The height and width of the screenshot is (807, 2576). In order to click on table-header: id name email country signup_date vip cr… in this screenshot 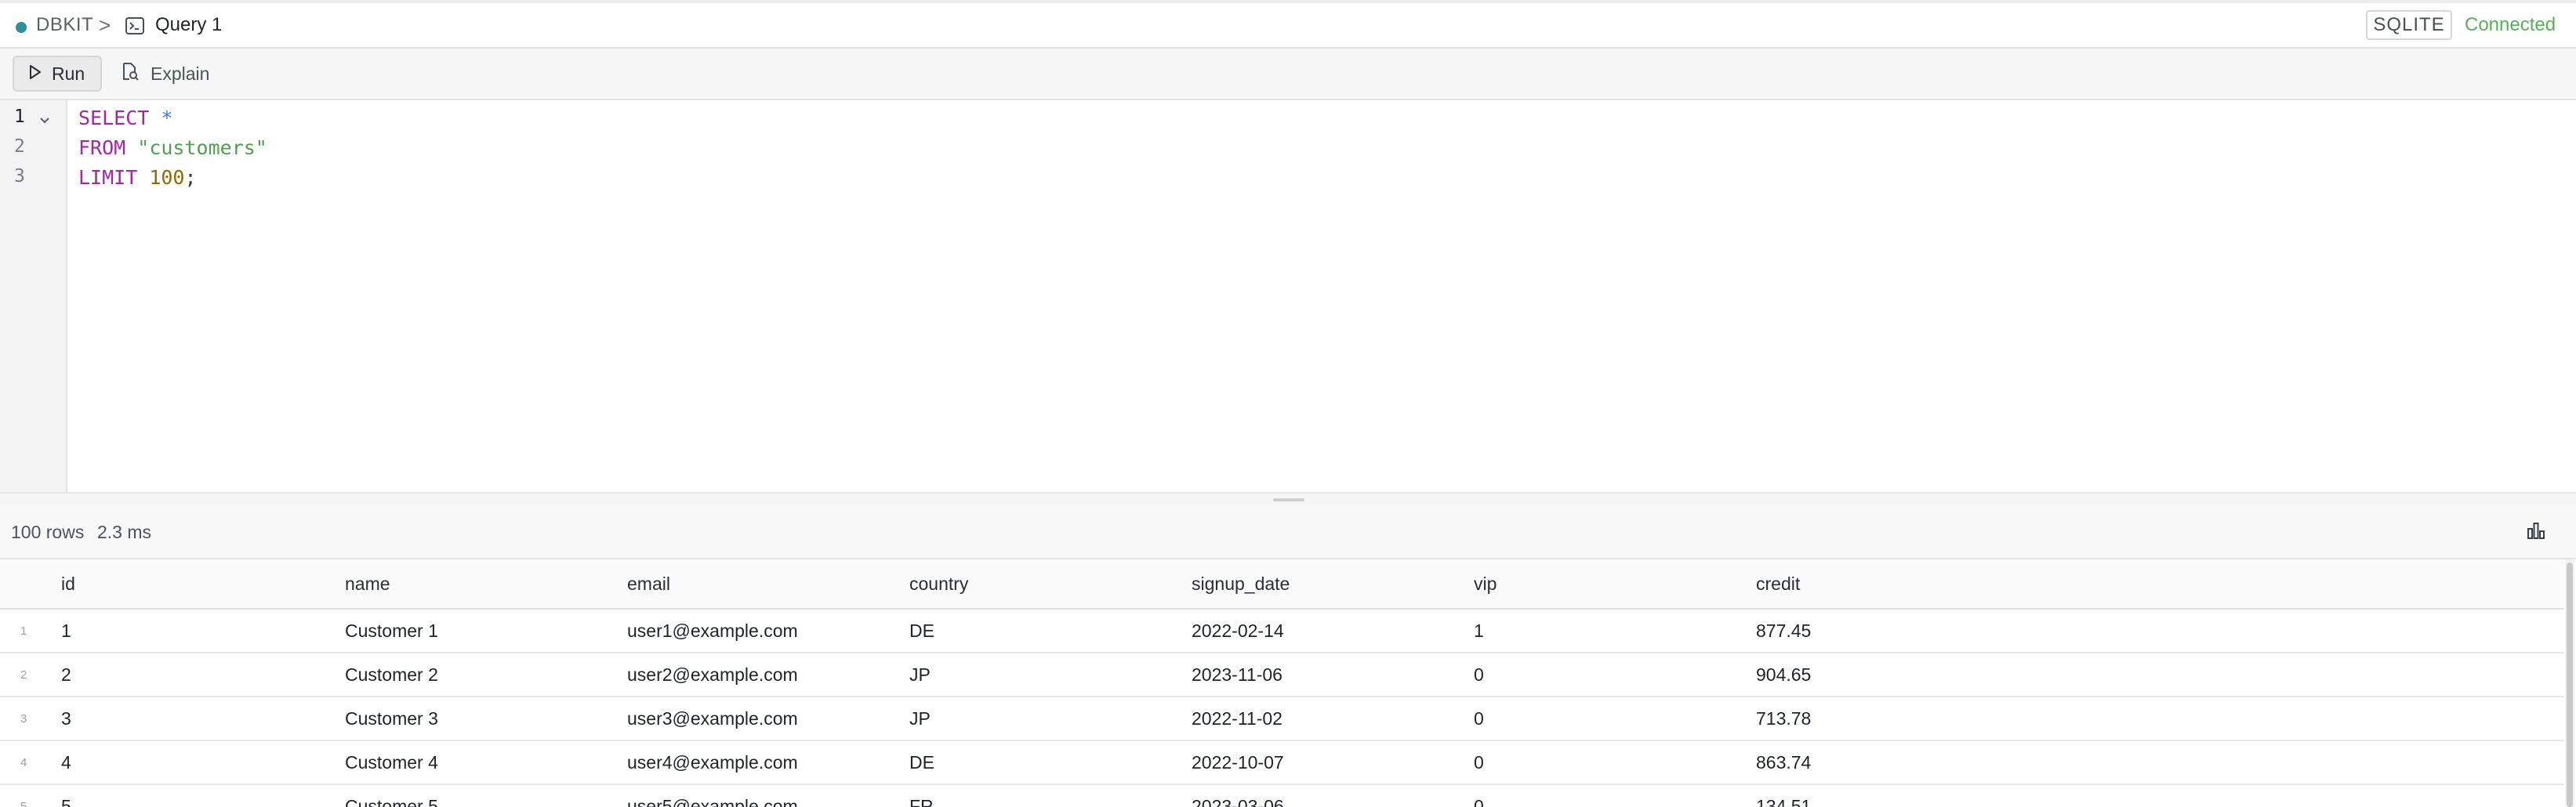, I will do `click(1282, 584)`.